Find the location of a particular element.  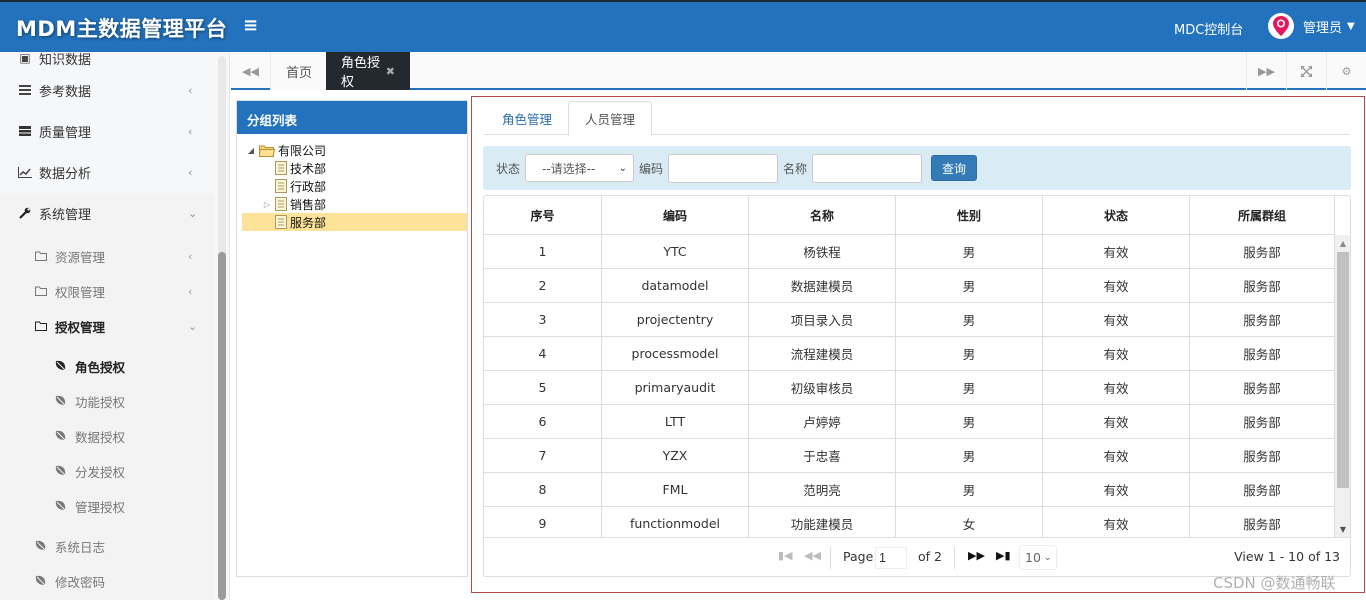

table-cell: 5 is located at coordinates (543, 387).